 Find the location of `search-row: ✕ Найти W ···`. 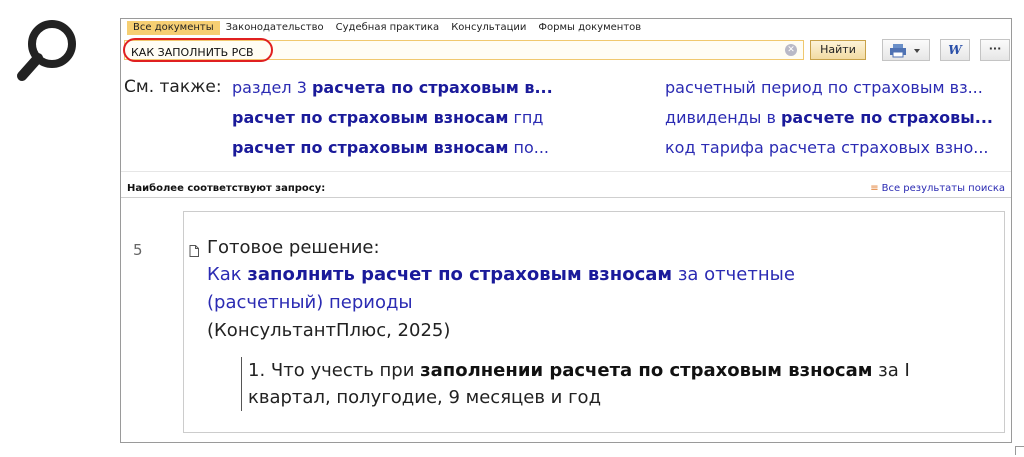

search-row: ✕ Найти W ··· is located at coordinates (566, 50).